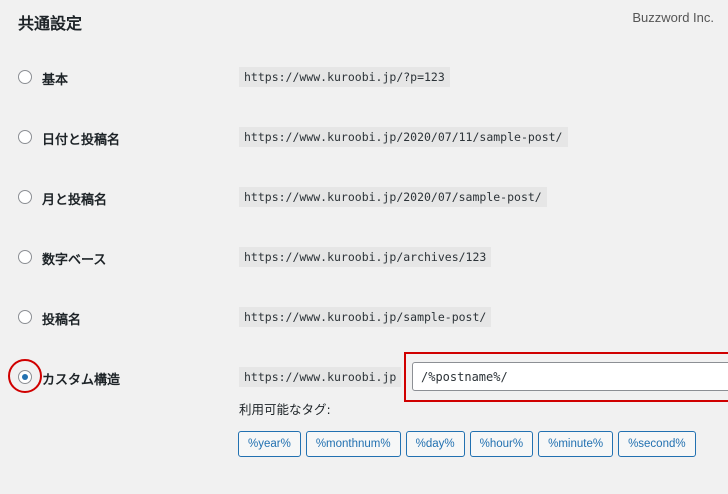  Describe the element at coordinates (81, 140) in the screenshot. I see `option-label: 日付と投稿名` at that location.